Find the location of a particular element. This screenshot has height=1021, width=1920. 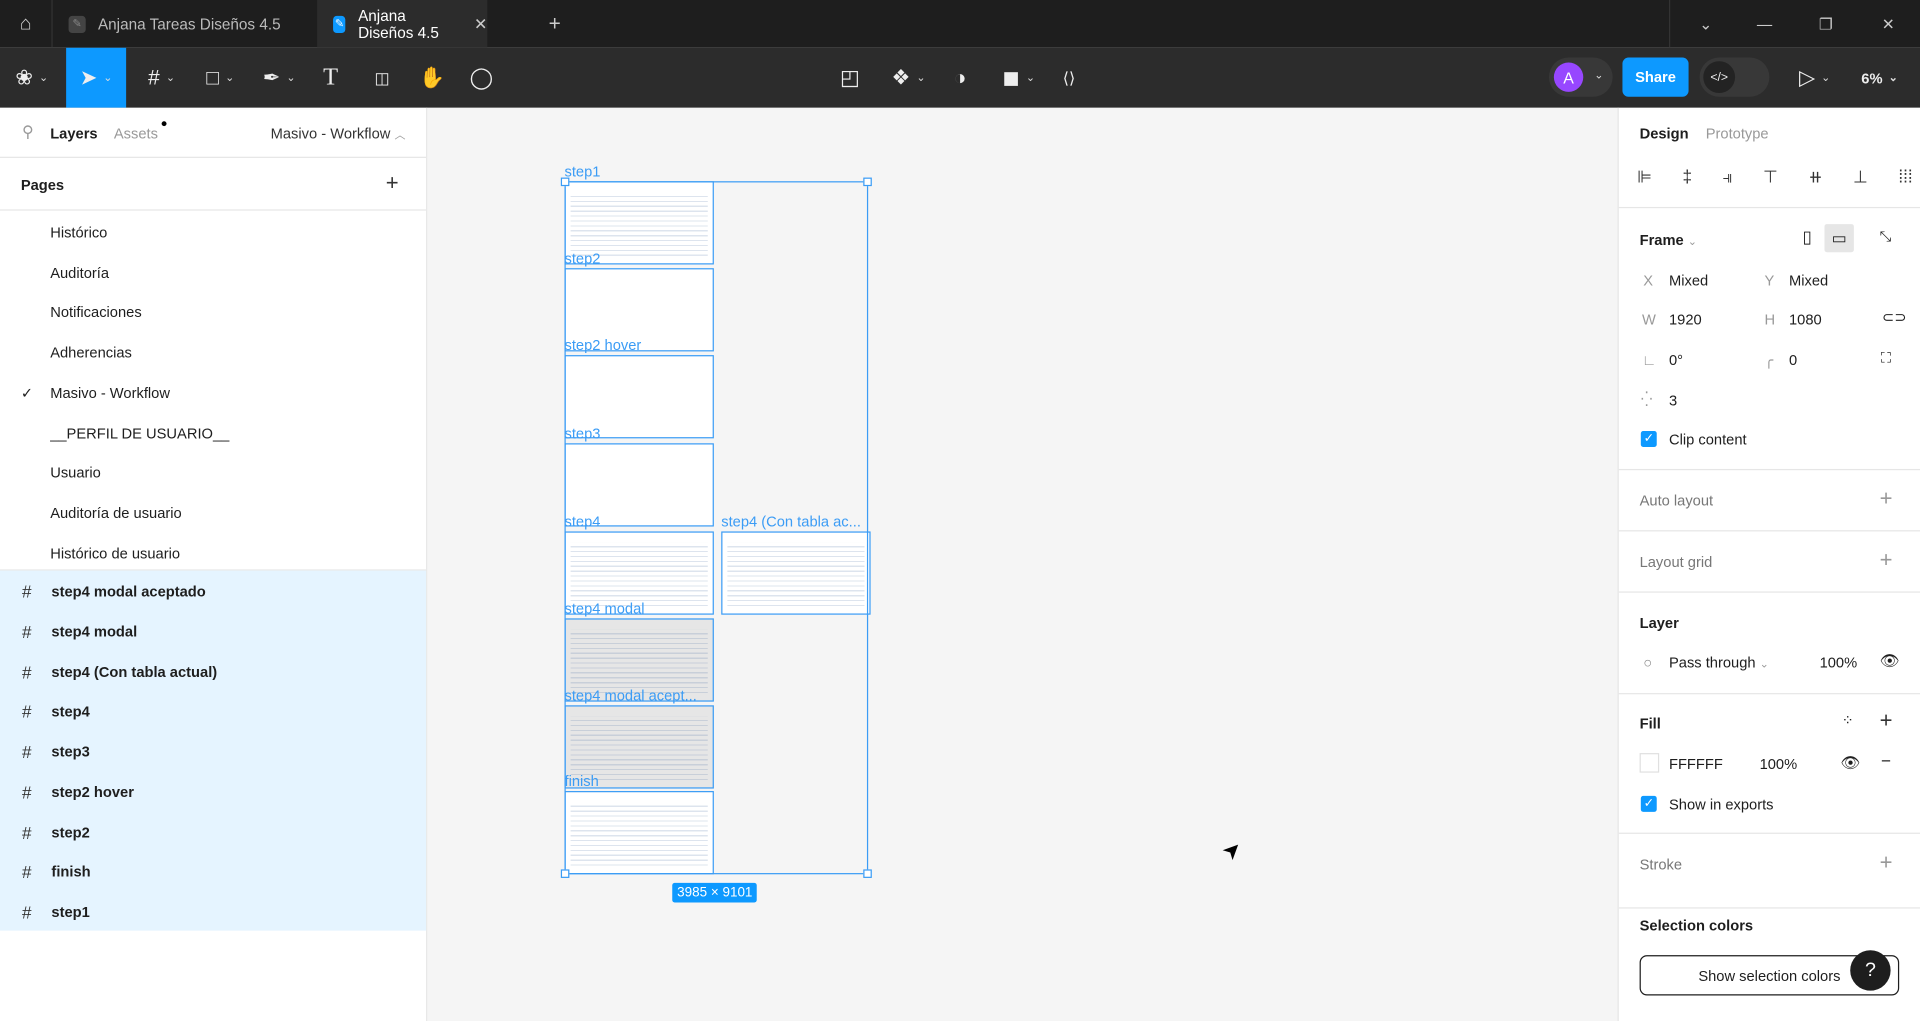

page-item: Histórico de usuario is located at coordinates (213, 552).